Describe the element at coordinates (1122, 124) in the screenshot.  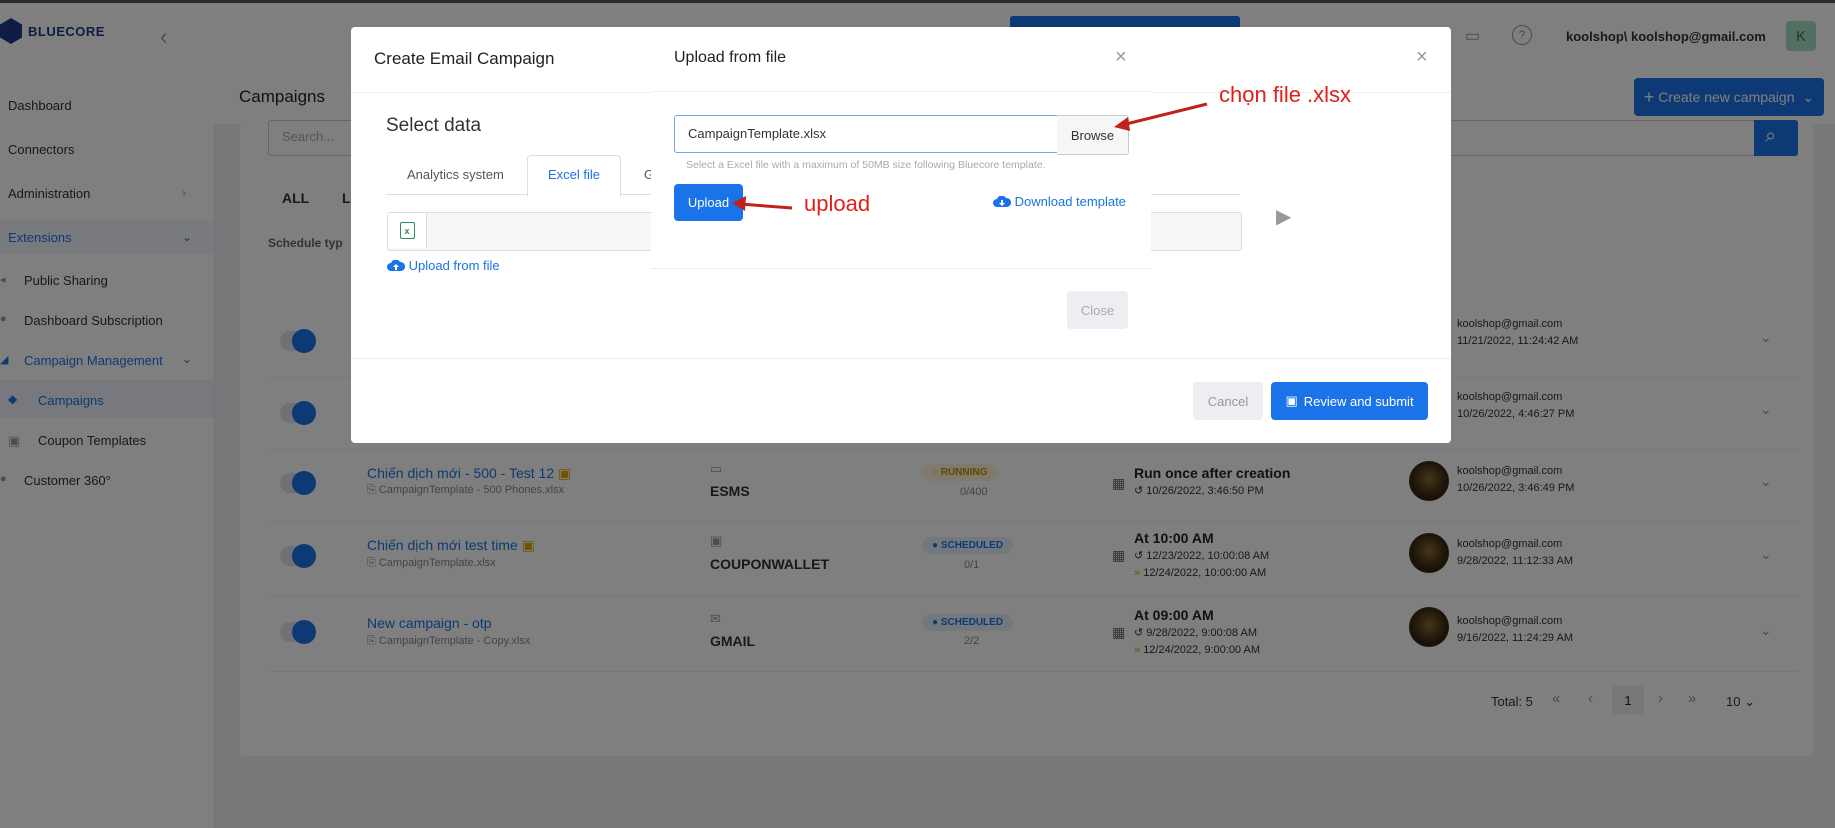
I see `browse-arrow-head` at that location.